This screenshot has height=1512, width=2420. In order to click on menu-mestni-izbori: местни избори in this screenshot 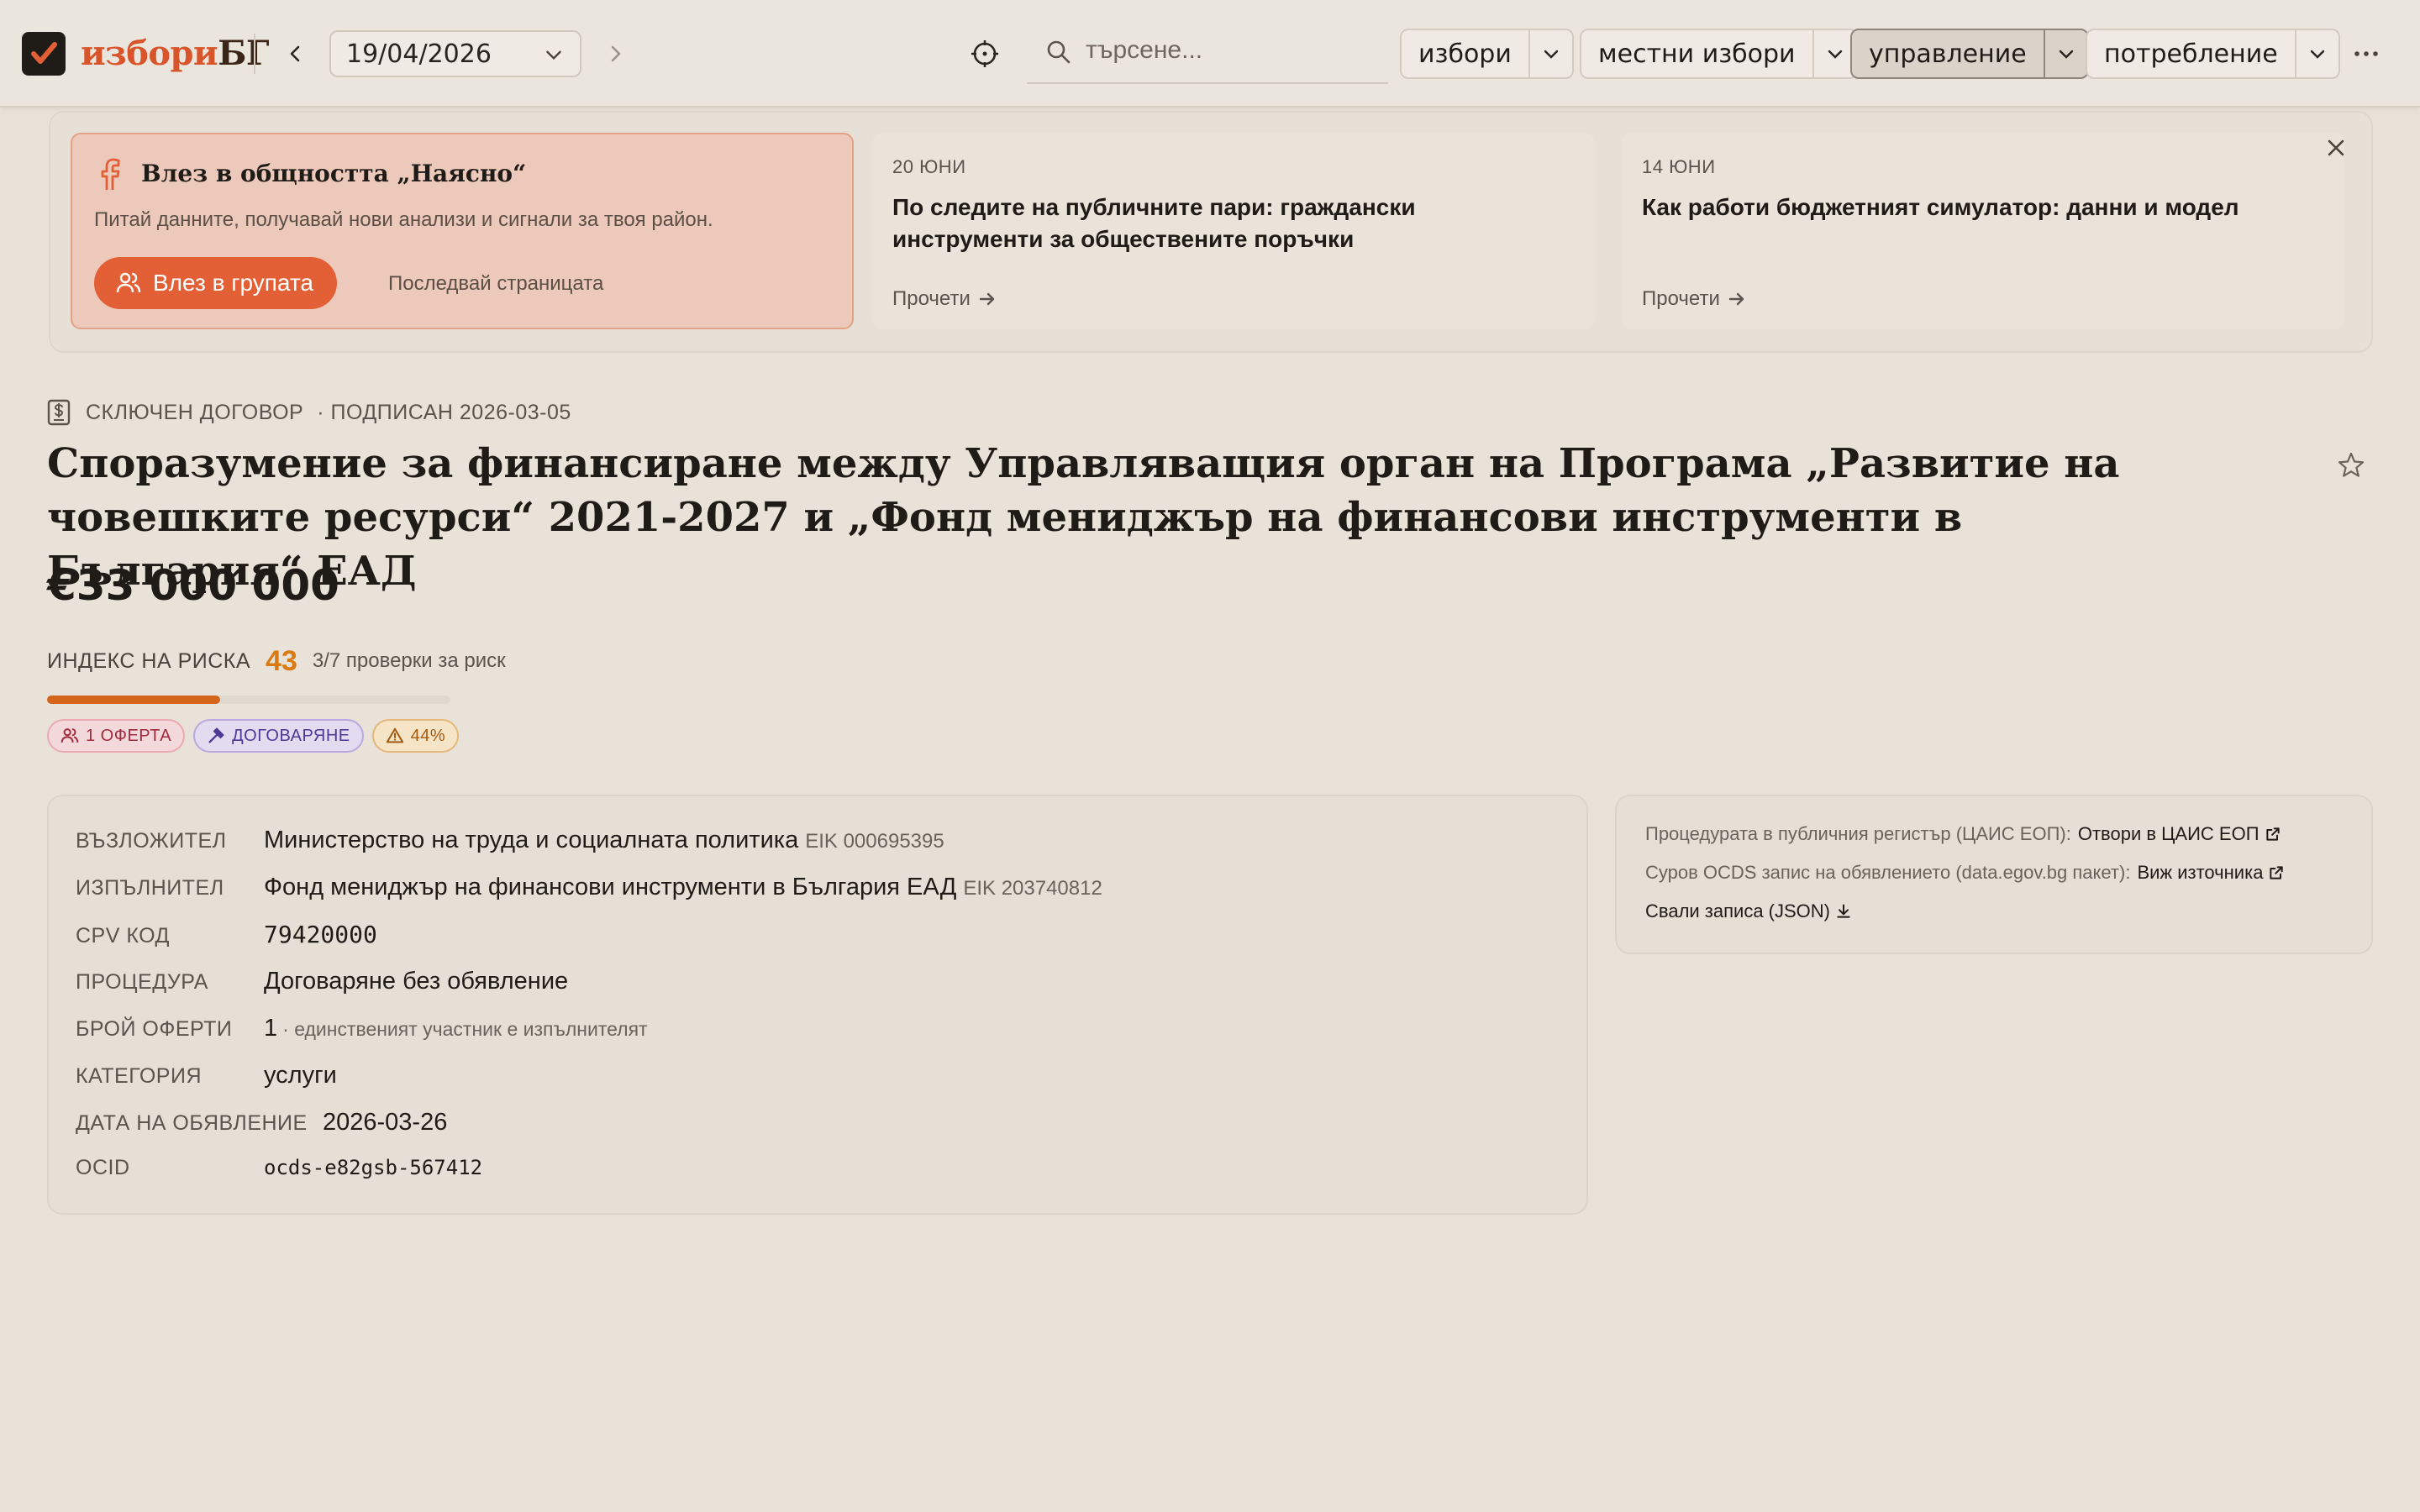, I will do `click(1719, 54)`.